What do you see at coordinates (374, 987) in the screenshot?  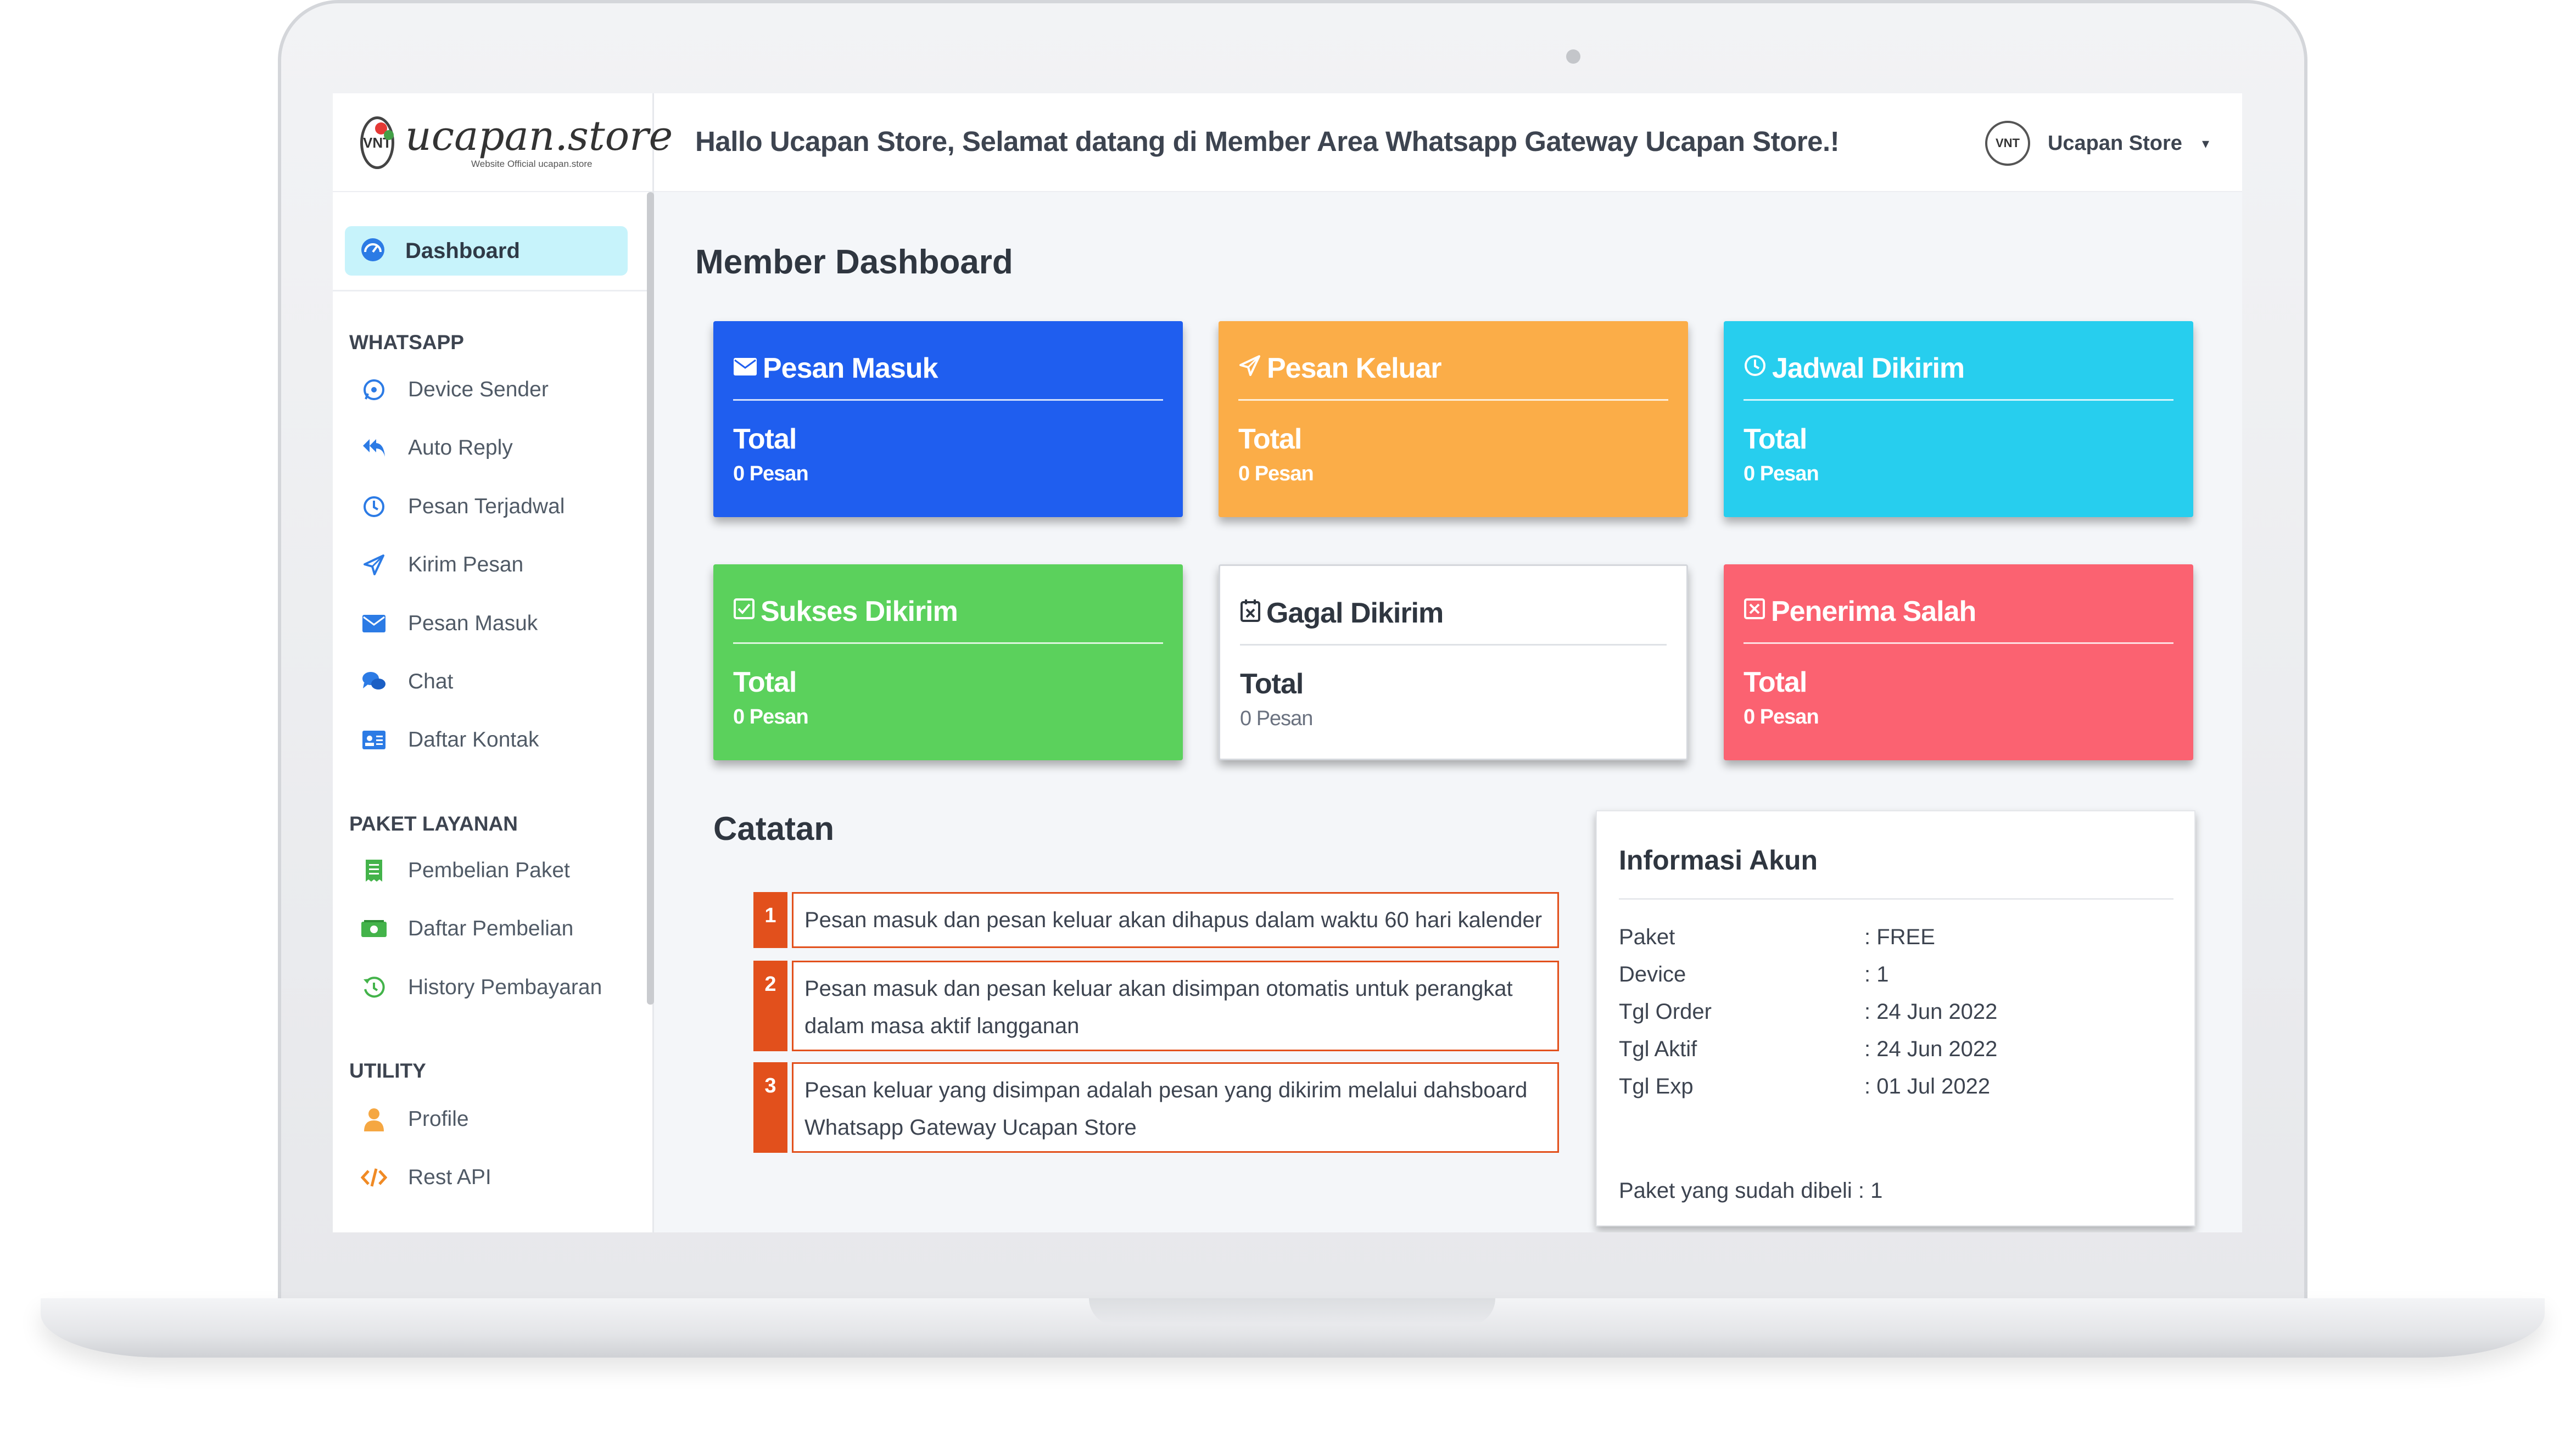 I see `history-icon` at bounding box center [374, 987].